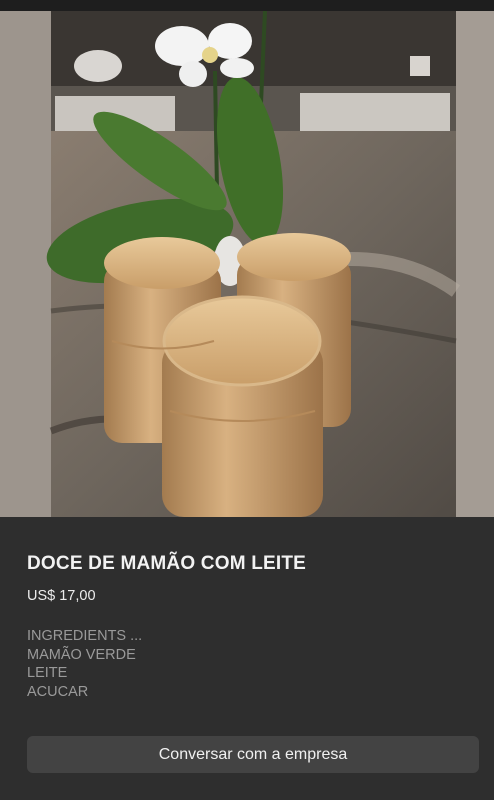 The height and width of the screenshot is (800, 494). Describe the element at coordinates (81, 654) in the screenshot. I see `description-line: MAMÃO VERDE` at that location.